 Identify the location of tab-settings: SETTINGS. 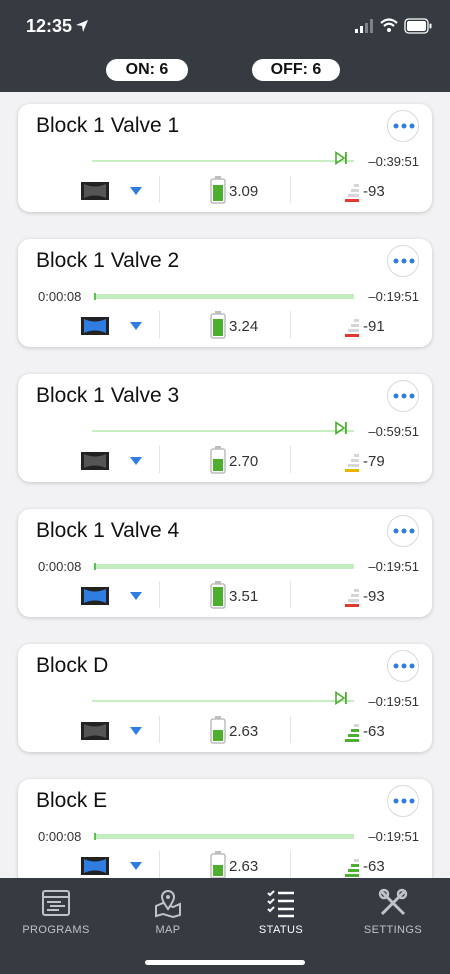
(393, 912).